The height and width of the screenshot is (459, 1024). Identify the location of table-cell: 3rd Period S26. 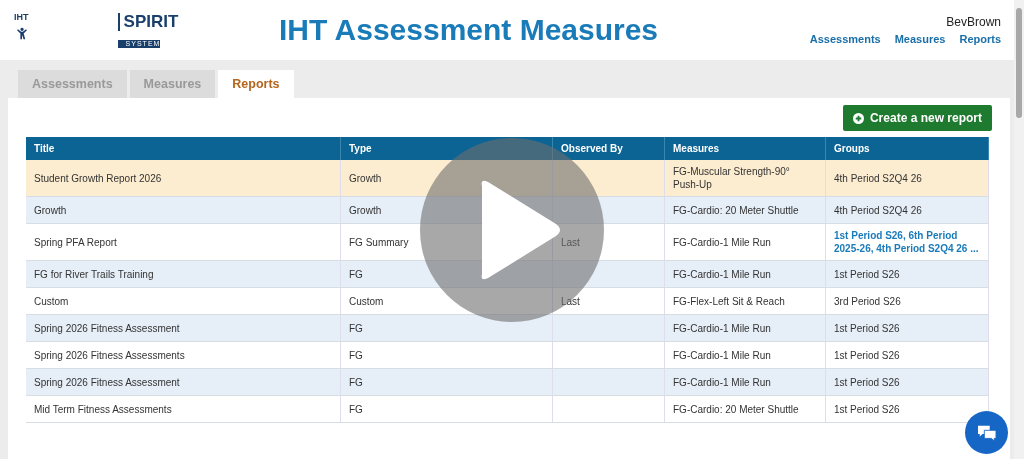
(867, 301).